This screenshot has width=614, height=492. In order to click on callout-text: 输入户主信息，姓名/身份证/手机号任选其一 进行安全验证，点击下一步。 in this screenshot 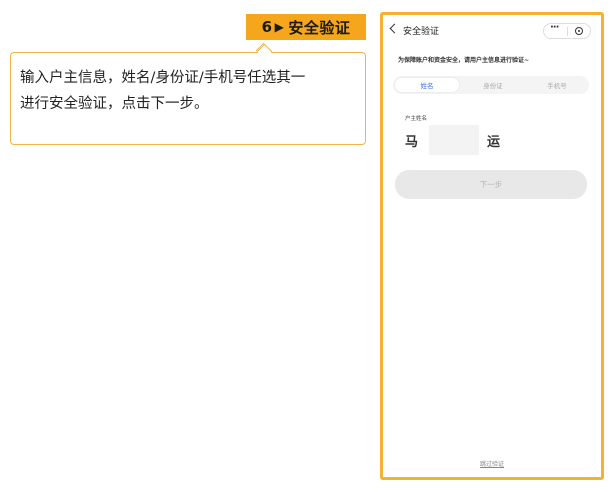, I will do `click(190, 91)`.